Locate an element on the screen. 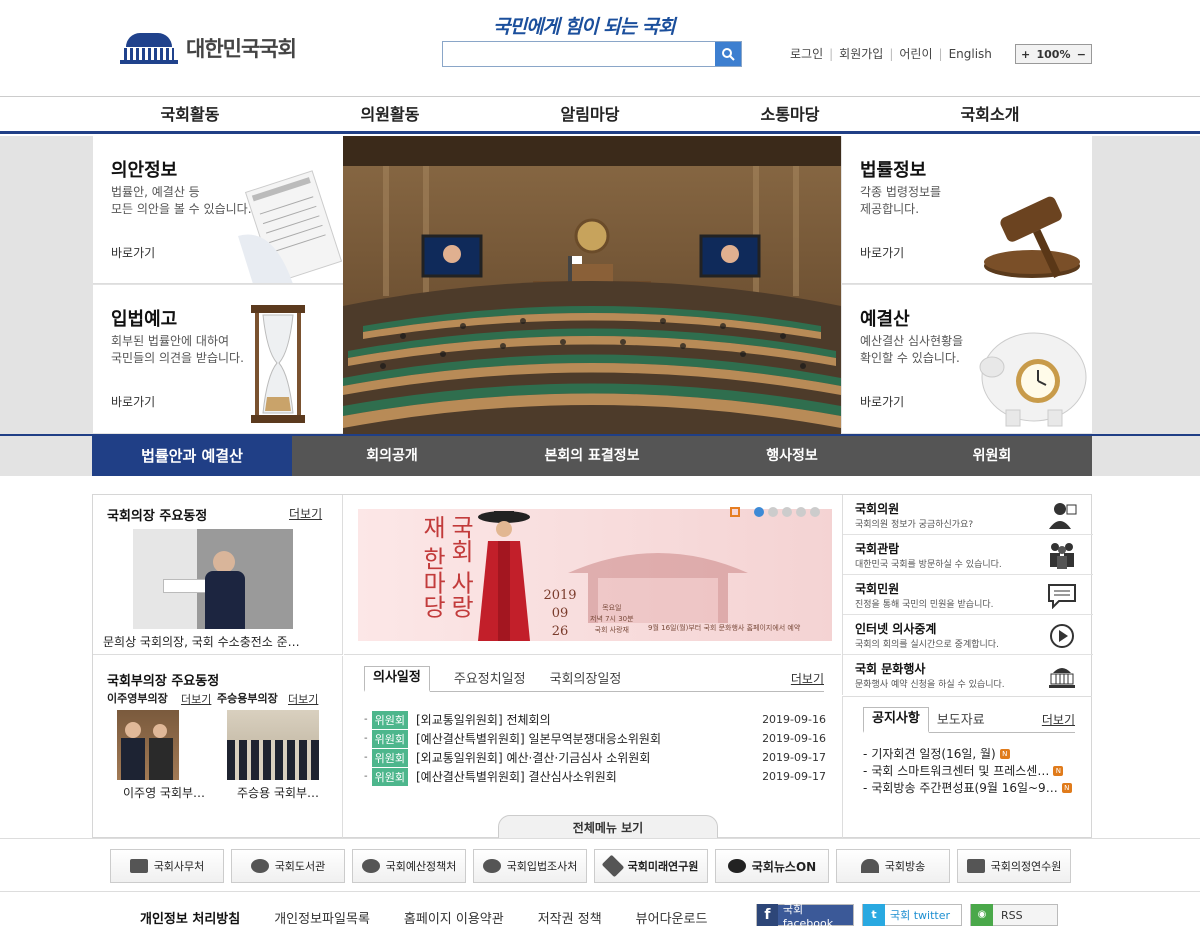 The image size is (1200, 937). banner-pause-button is located at coordinates (735, 512).